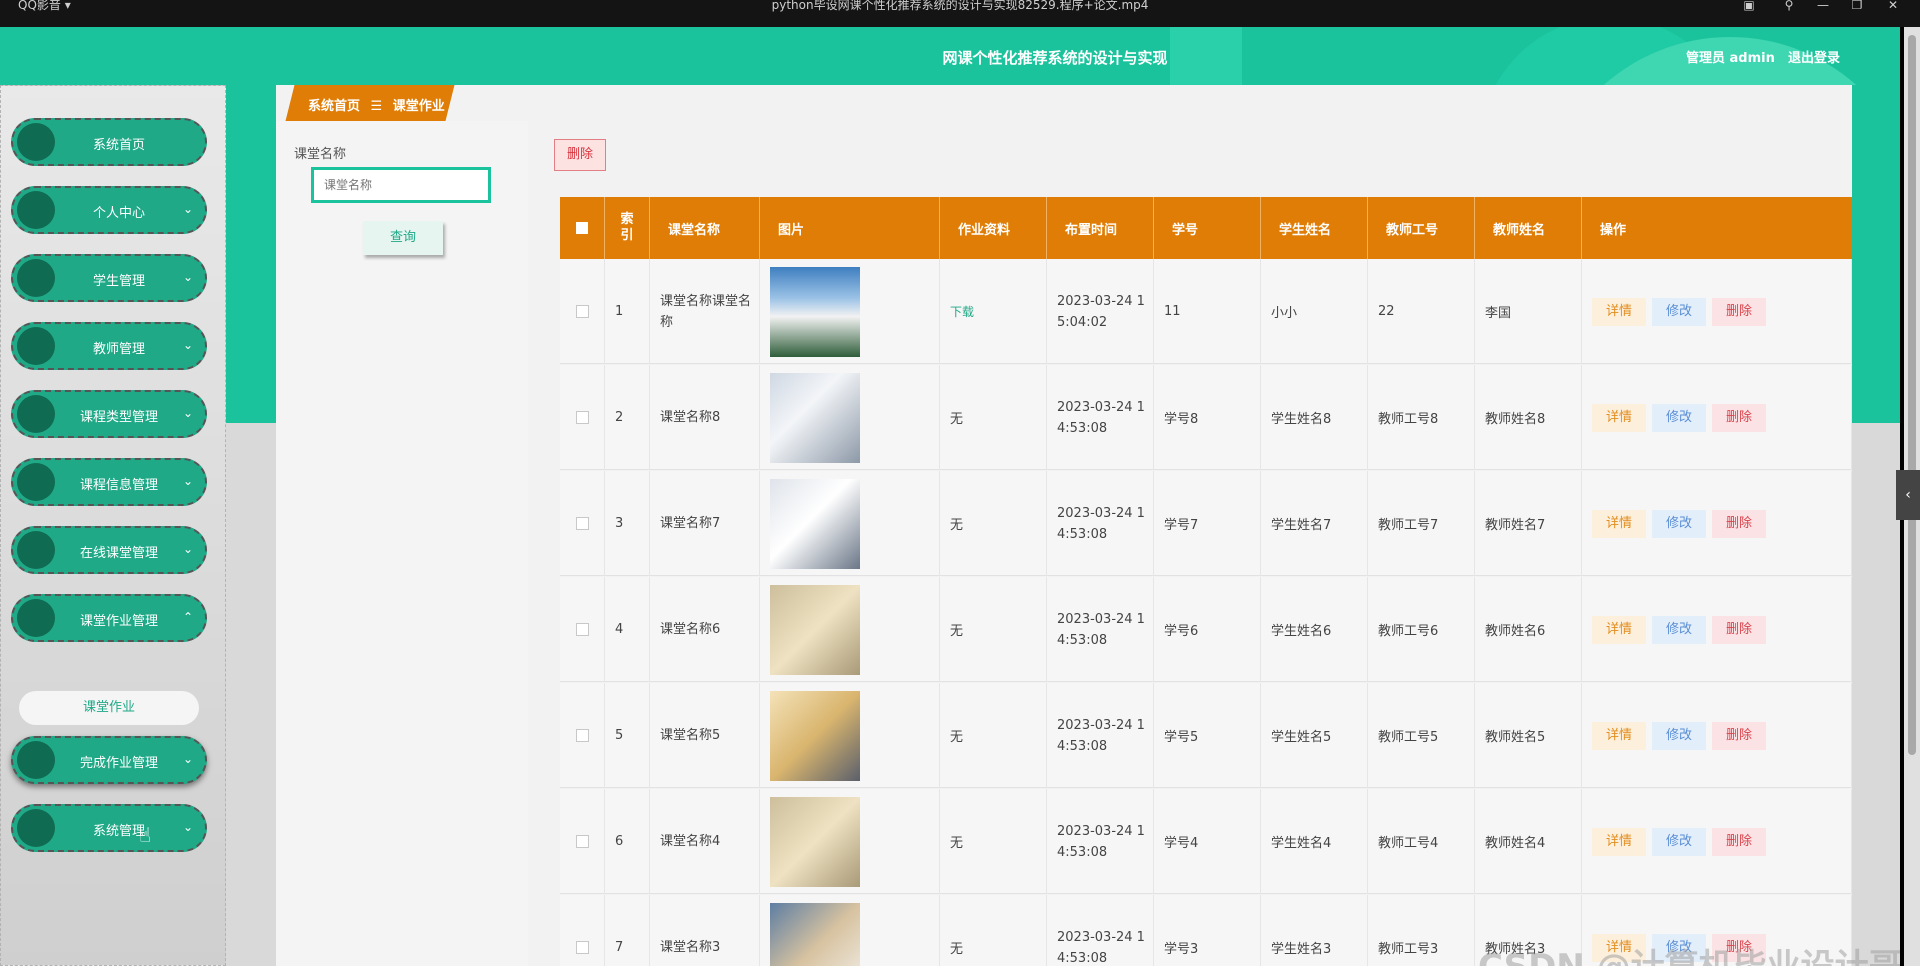 The height and width of the screenshot is (966, 1920). What do you see at coordinates (627, 629) in the screenshot?
I see `row-idx-cell: 4` at bounding box center [627, 629].